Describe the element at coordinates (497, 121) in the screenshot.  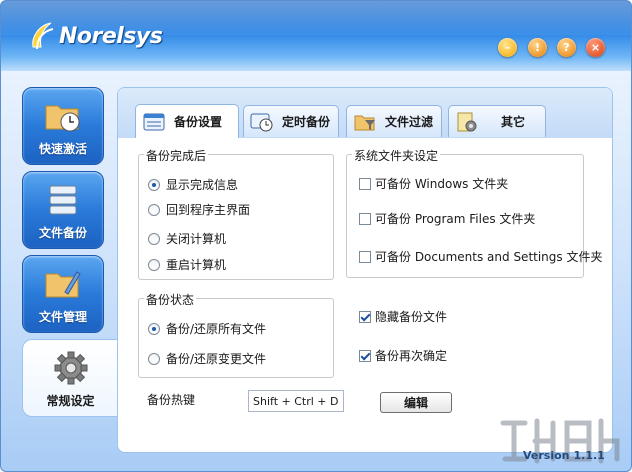
I see `tab-other: 其它` at that location.